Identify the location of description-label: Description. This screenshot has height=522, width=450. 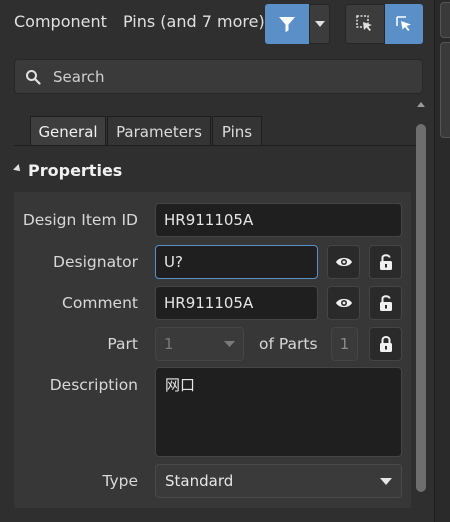
(93, 385).